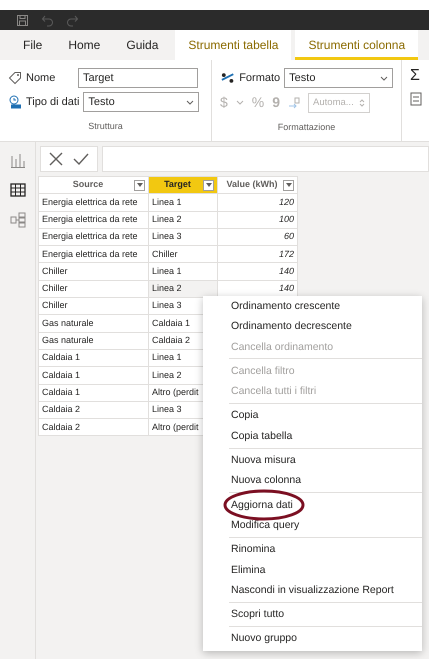  I want to click on report-view-icon, so click(18, 160).